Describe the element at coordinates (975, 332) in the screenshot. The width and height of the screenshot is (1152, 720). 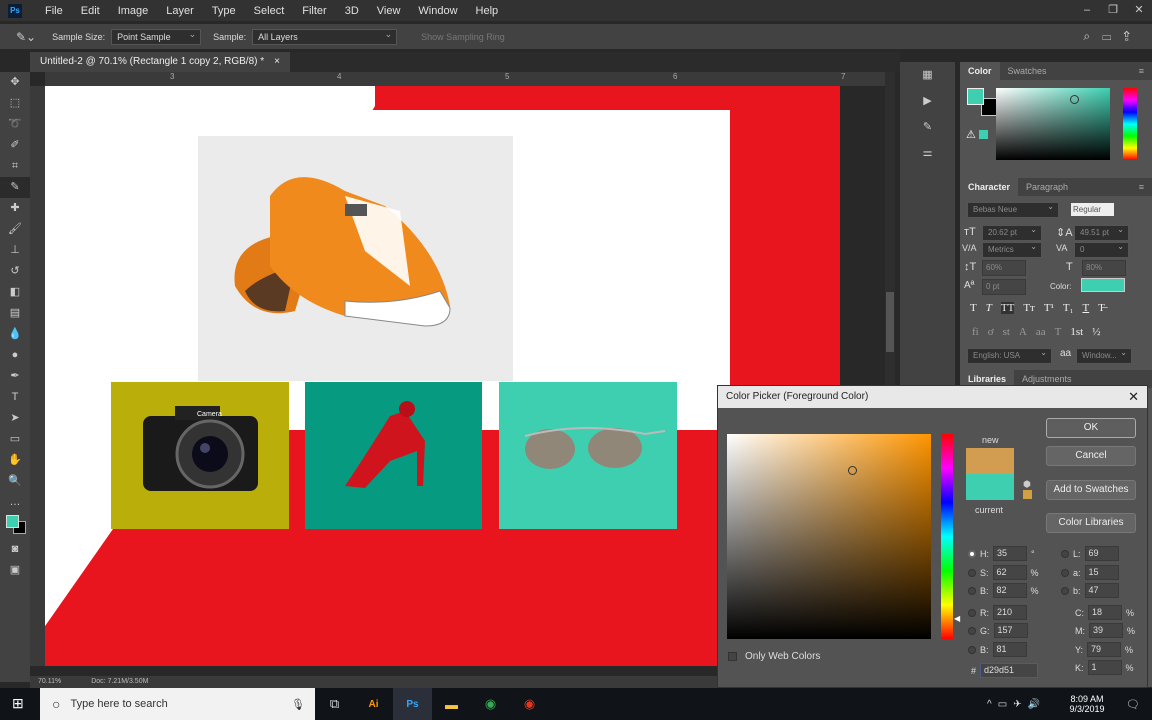
I see `ligatures-button: fi` at that location.